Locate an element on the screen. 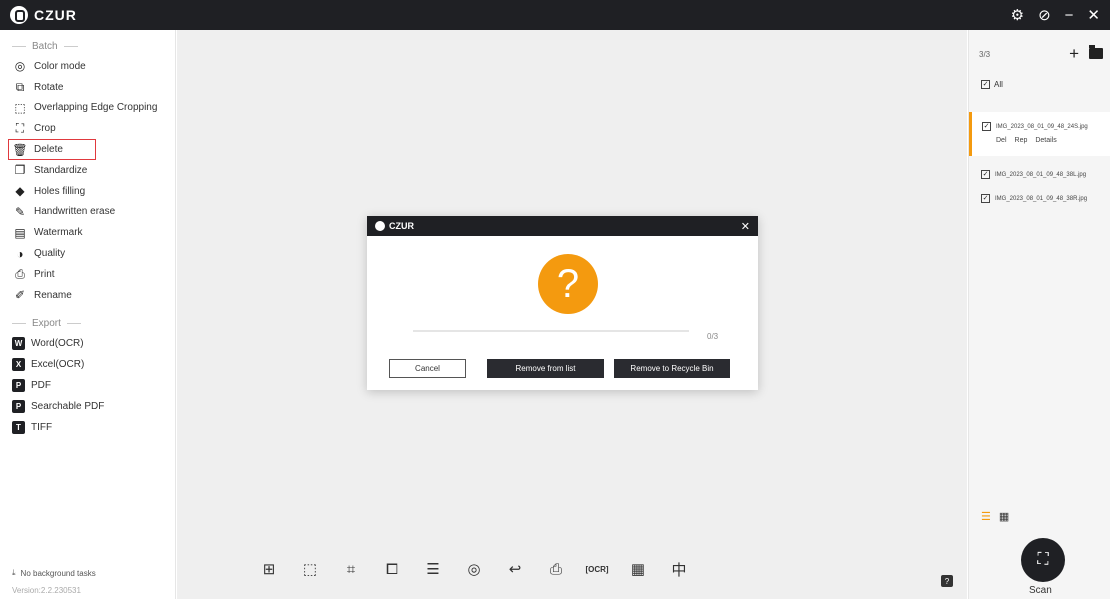 The width and height of the screenshot is (1110, 599). file-panel-header: 3/3 + is located at coordinates (1041, 54).